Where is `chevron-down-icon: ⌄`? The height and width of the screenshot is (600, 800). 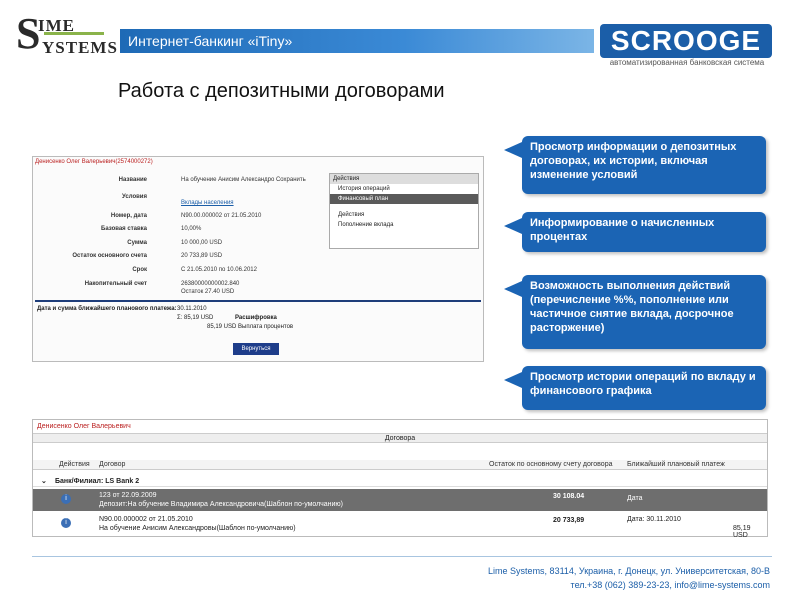 chevron-down-icon: ⌄ is located at coordinates (44, 481).